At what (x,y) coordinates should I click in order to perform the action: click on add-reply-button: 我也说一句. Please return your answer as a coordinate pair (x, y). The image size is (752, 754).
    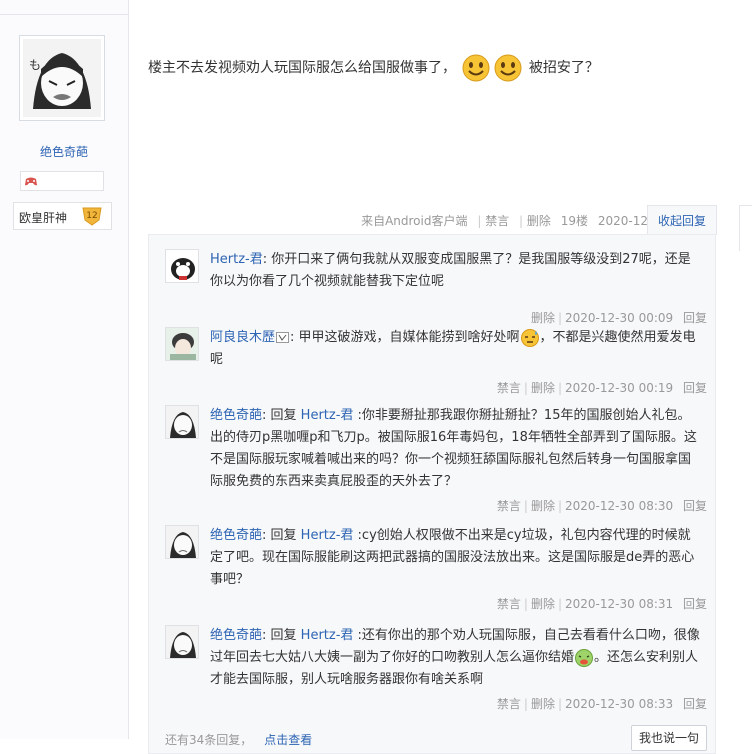
    Looking at the image, I should click on (669, 738).